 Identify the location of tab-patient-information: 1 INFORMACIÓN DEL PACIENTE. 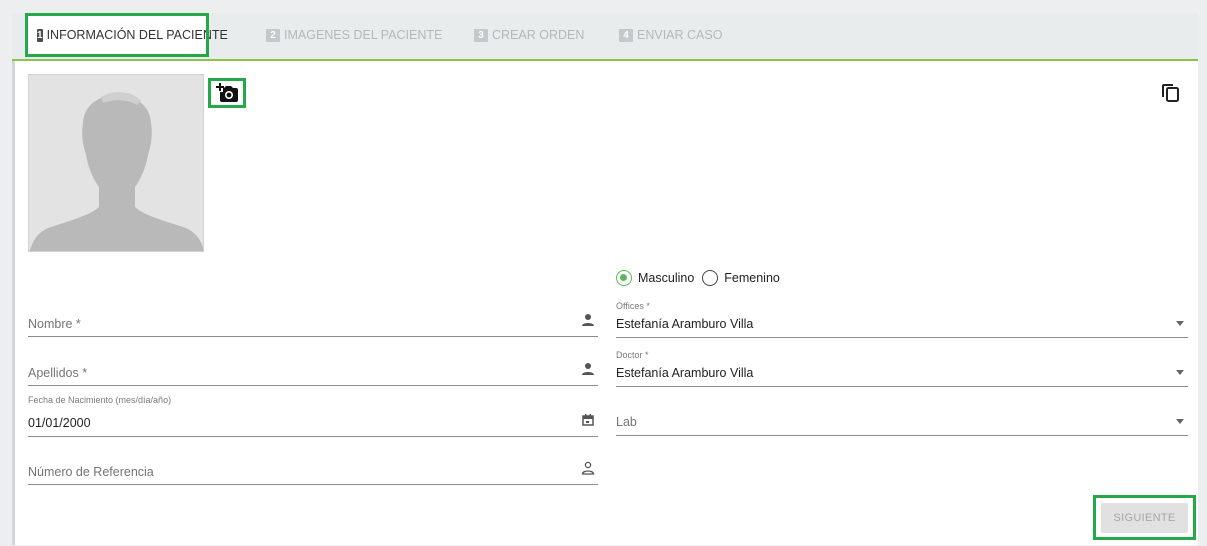
(126, 35).